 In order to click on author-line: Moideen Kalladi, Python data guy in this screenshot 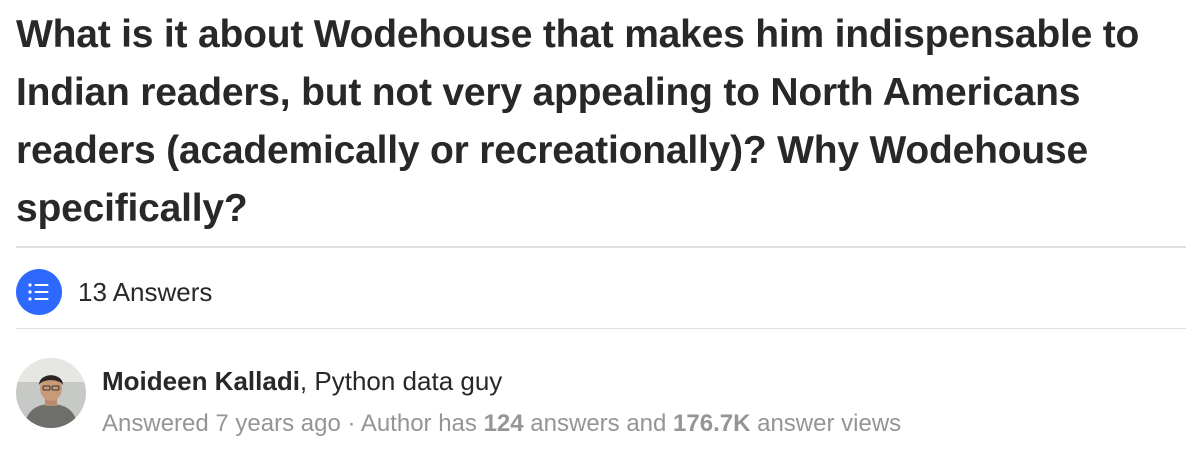, I will do `click(501, 381)`.